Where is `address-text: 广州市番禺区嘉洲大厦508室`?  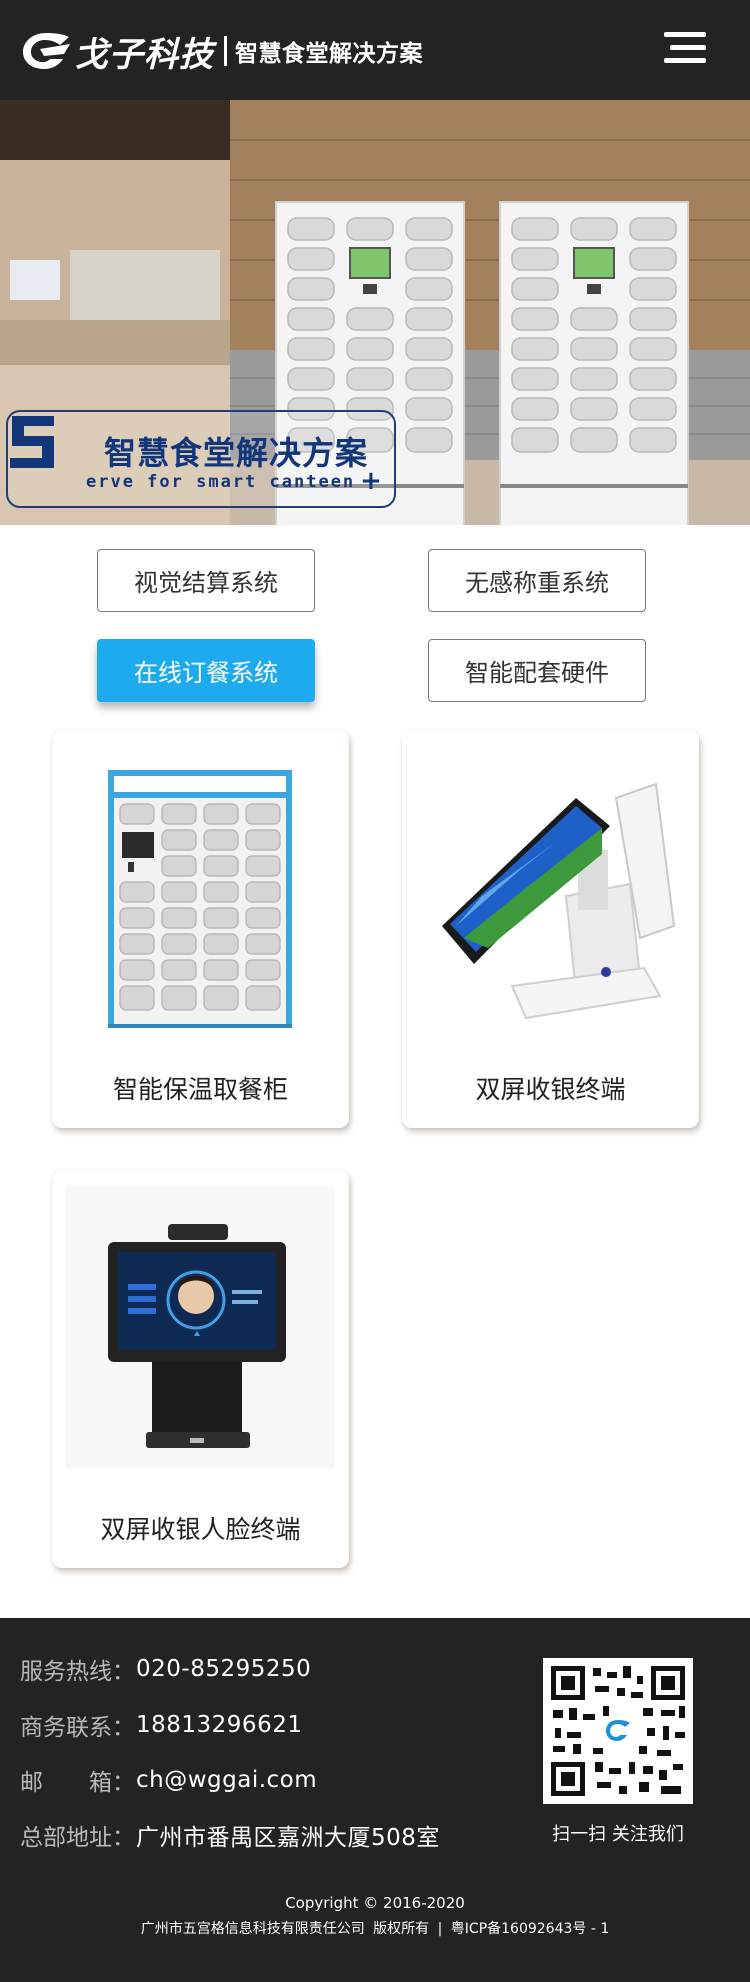 address-text: 广州市番禺区嘉洲大厦508室 is located at coordinates (288, 1838).